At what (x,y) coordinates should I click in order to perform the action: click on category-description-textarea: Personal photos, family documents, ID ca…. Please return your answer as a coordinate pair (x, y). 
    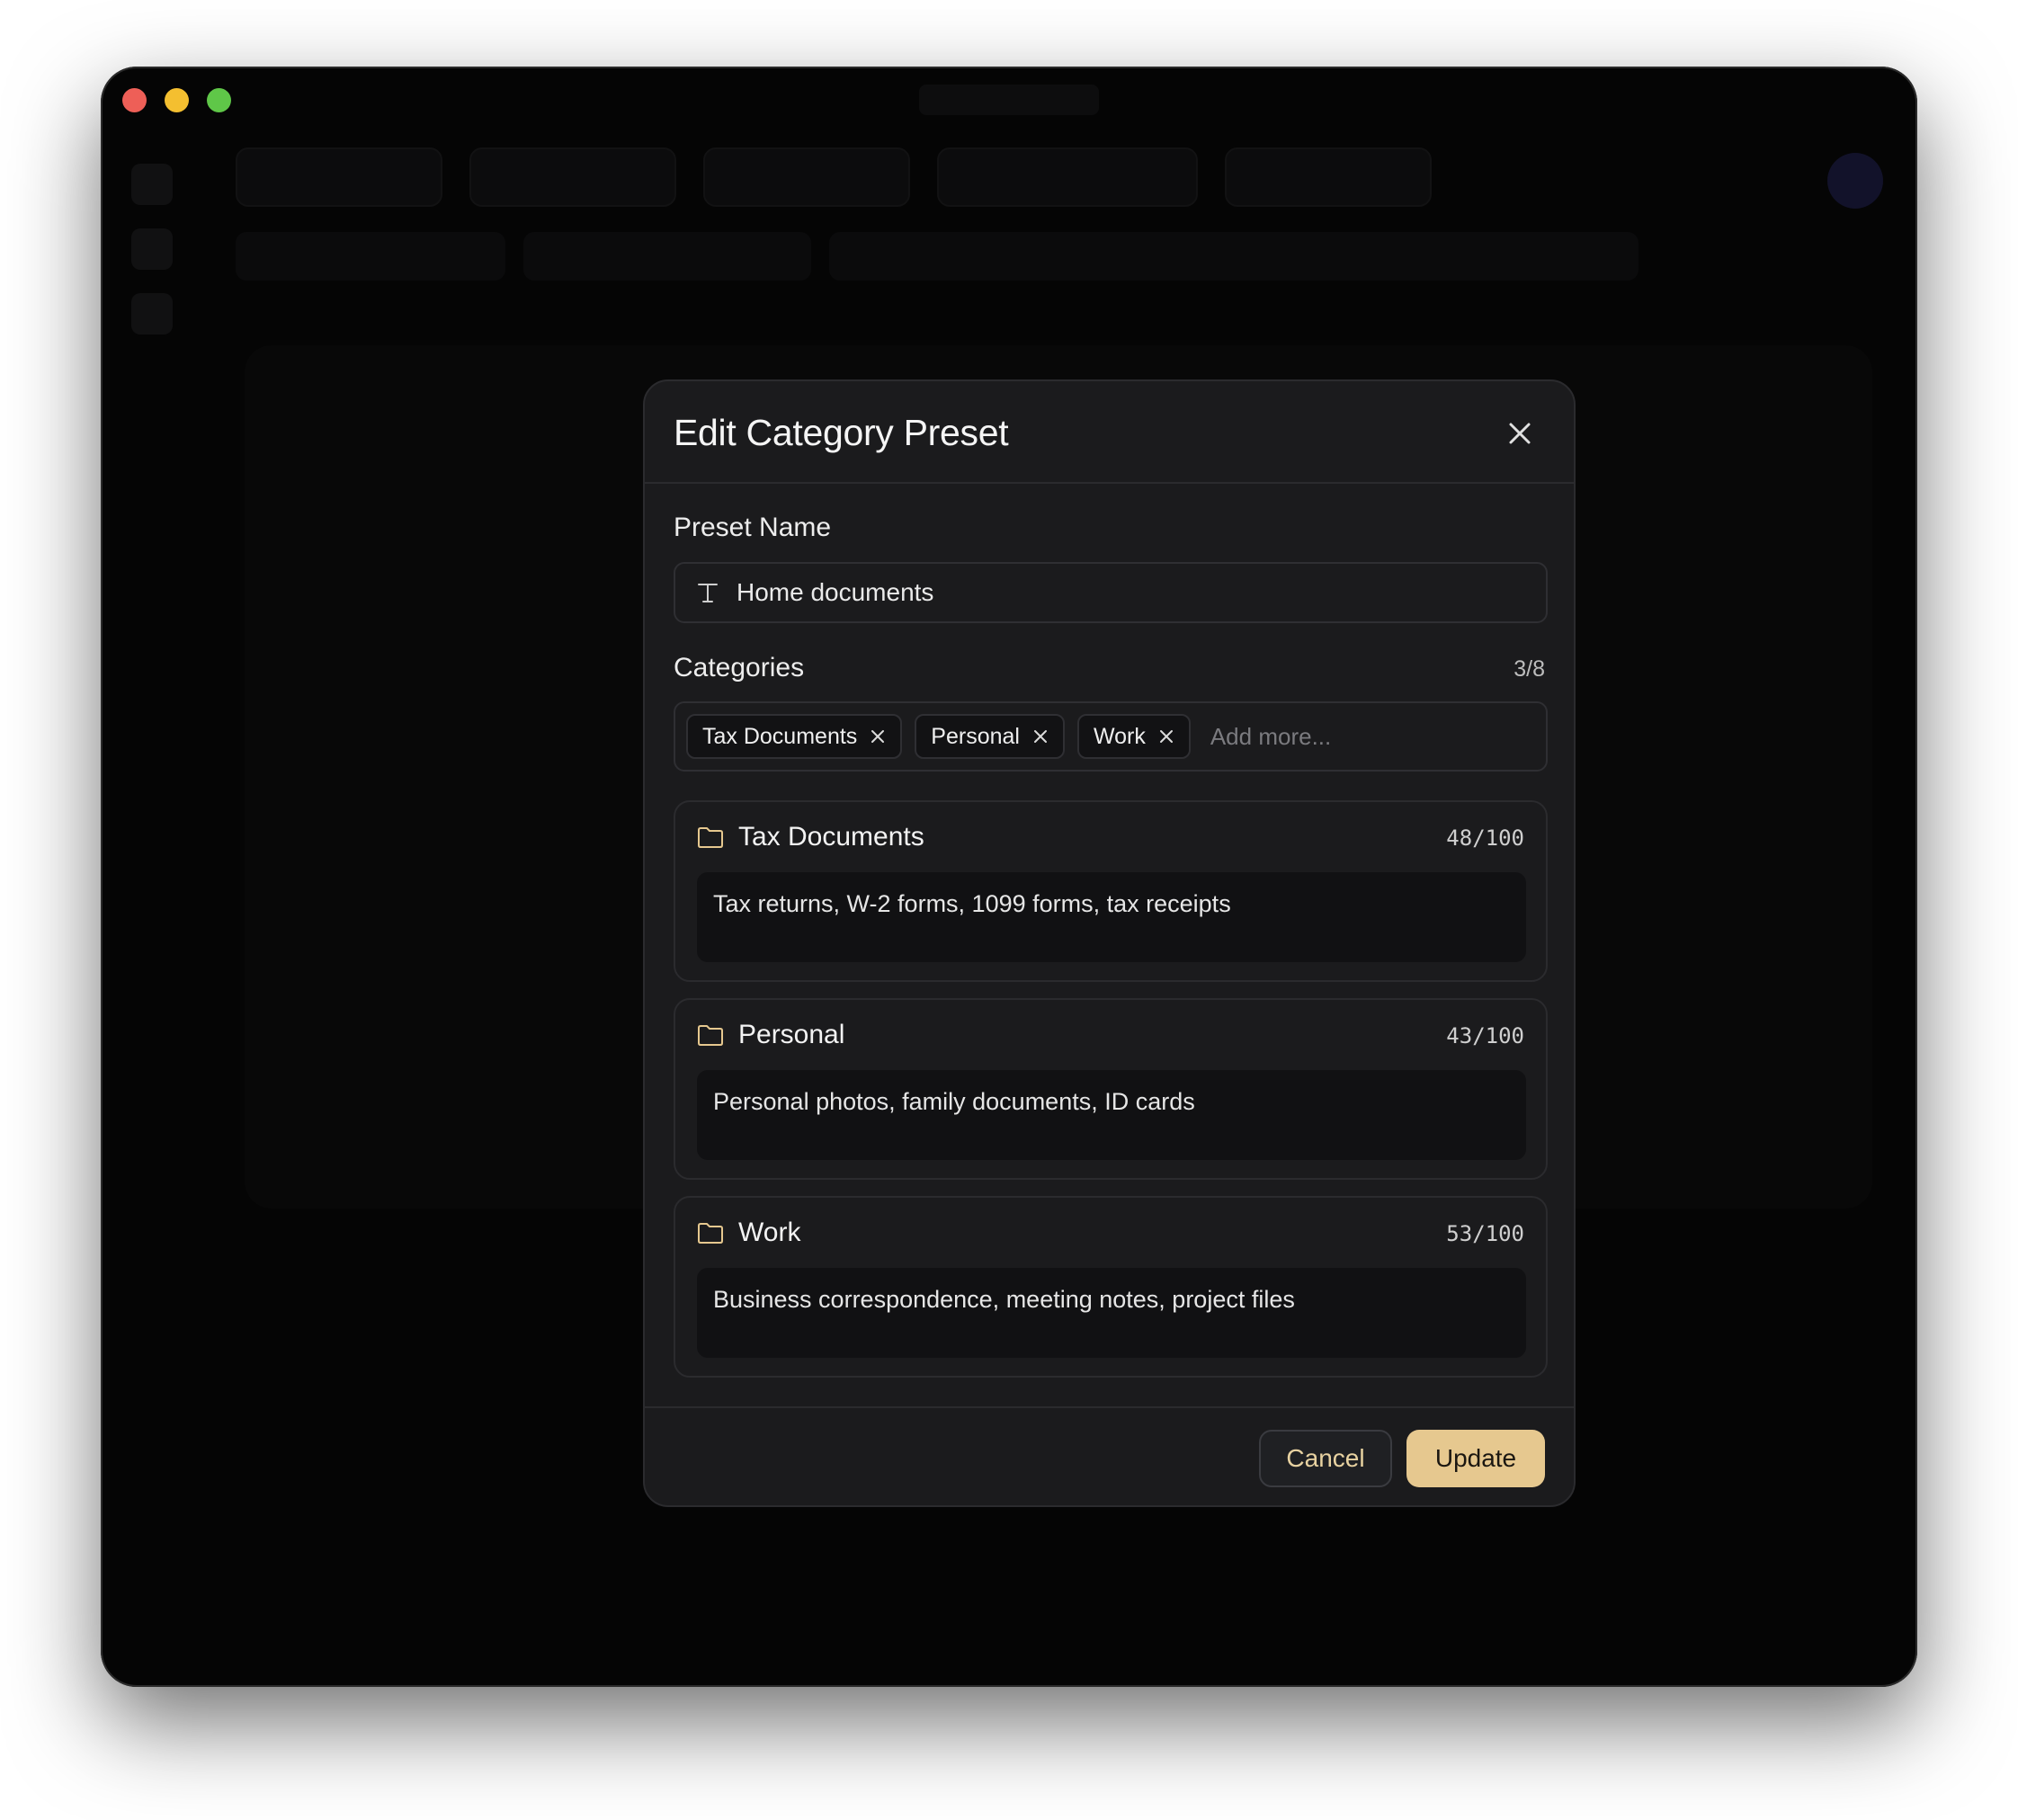
    Looking at the image, I should click on (1112, 1115).